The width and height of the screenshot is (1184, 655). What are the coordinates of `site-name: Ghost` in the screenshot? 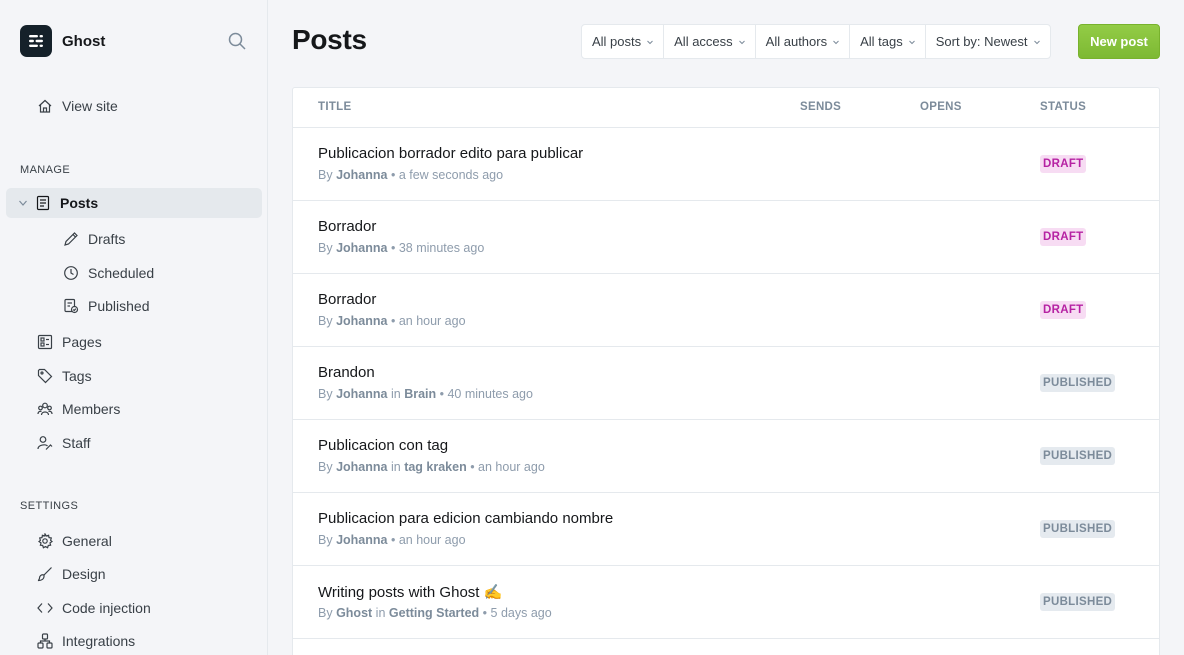 It's located at (84, 41).